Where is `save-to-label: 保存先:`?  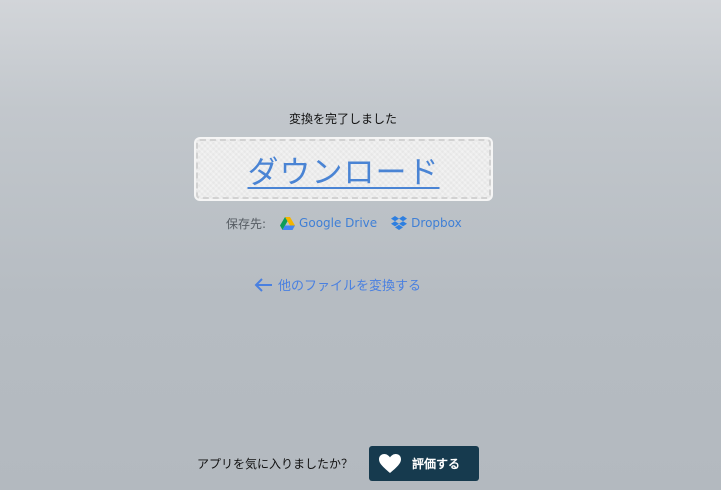 save-to-label: 保存先: is located at coordinates (246, 223).